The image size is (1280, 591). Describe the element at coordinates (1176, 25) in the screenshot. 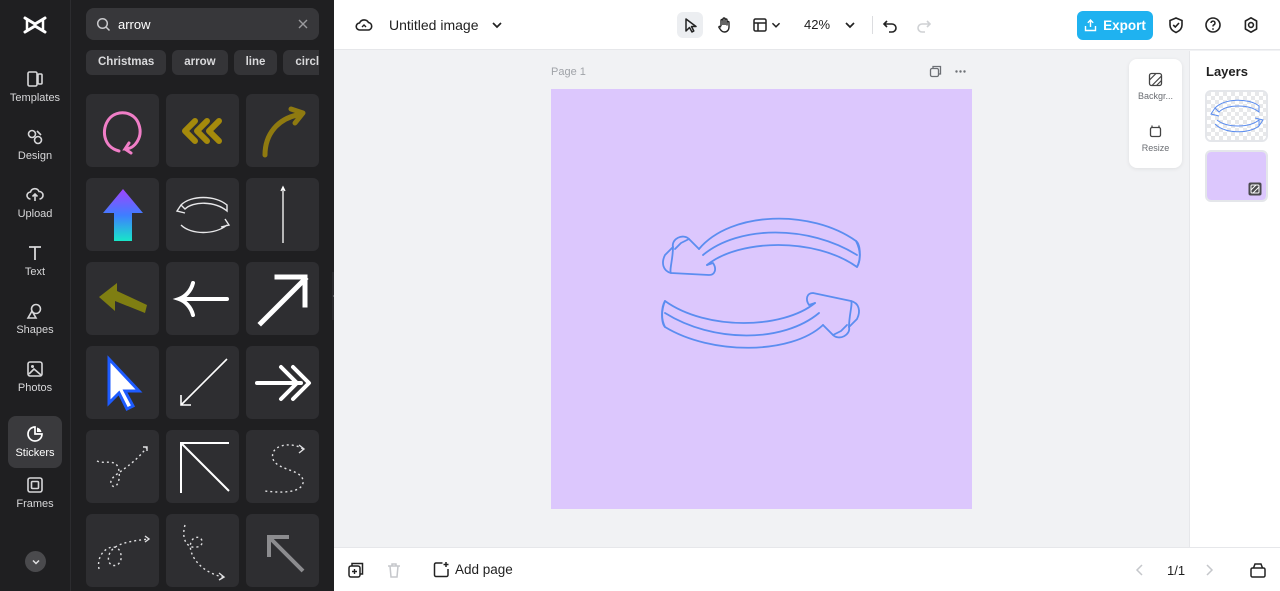

I see `shield-button` at that location.